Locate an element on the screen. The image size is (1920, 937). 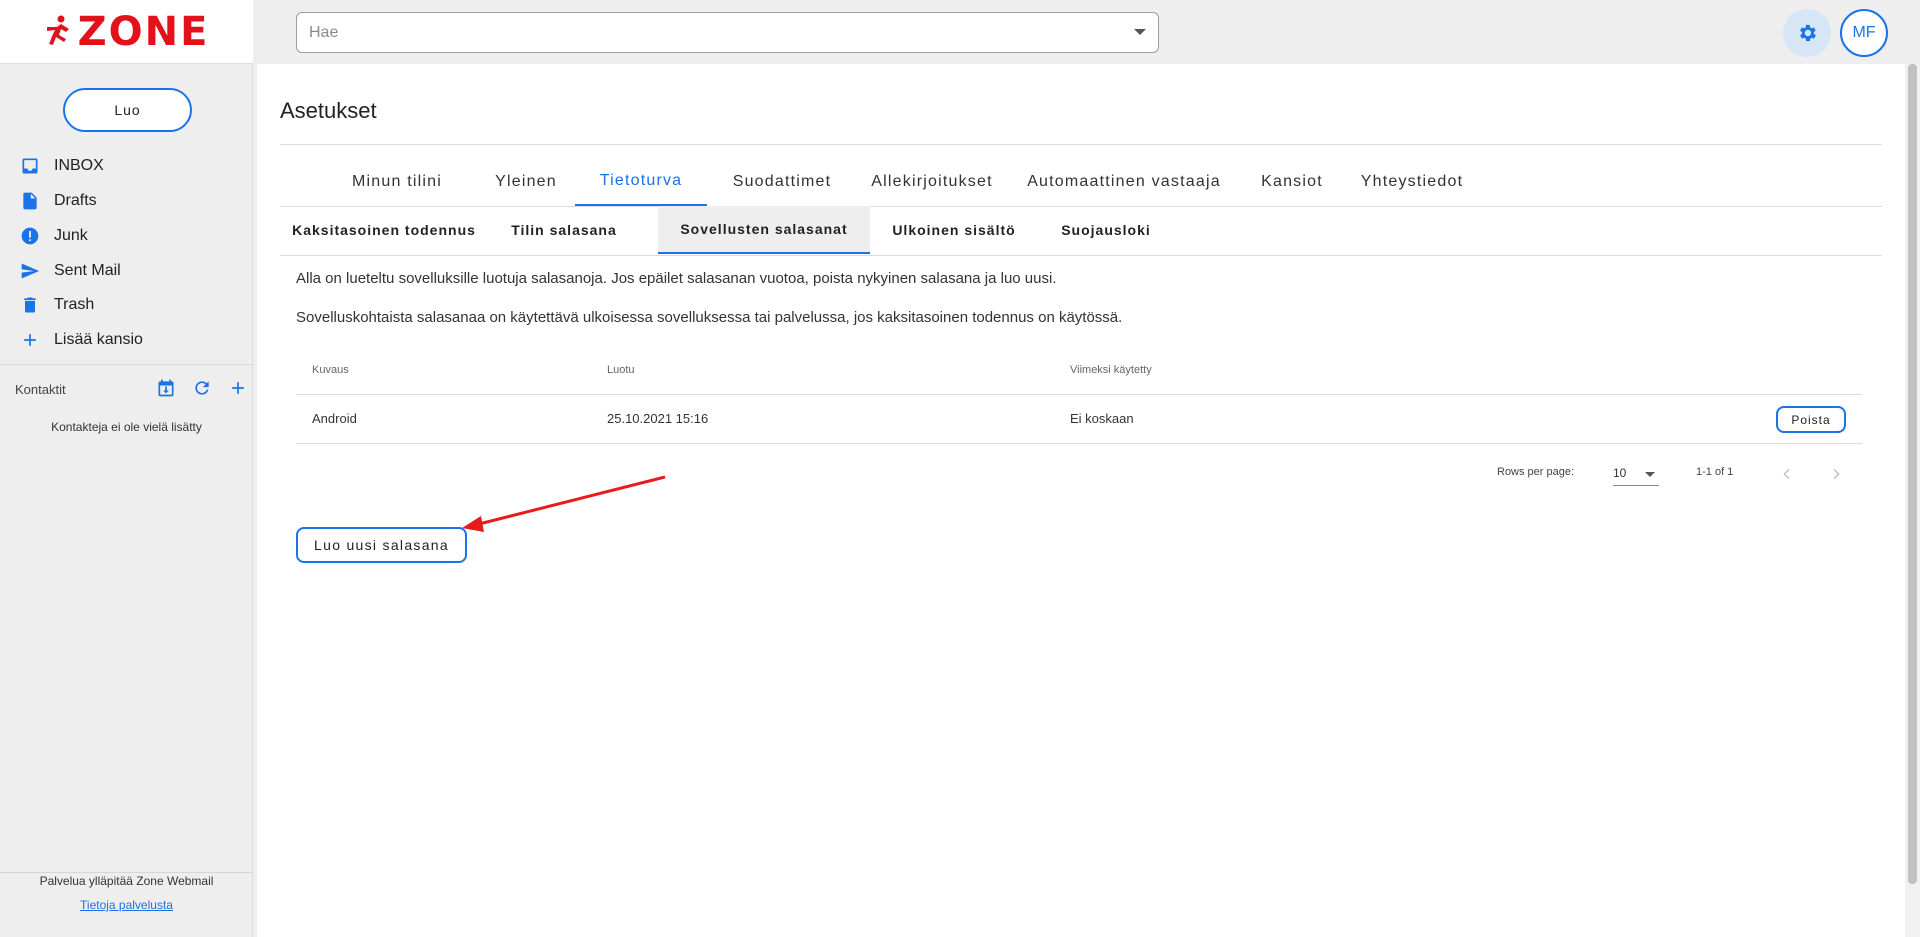
chevron-left-icon is located at coordinates (1786, 474).